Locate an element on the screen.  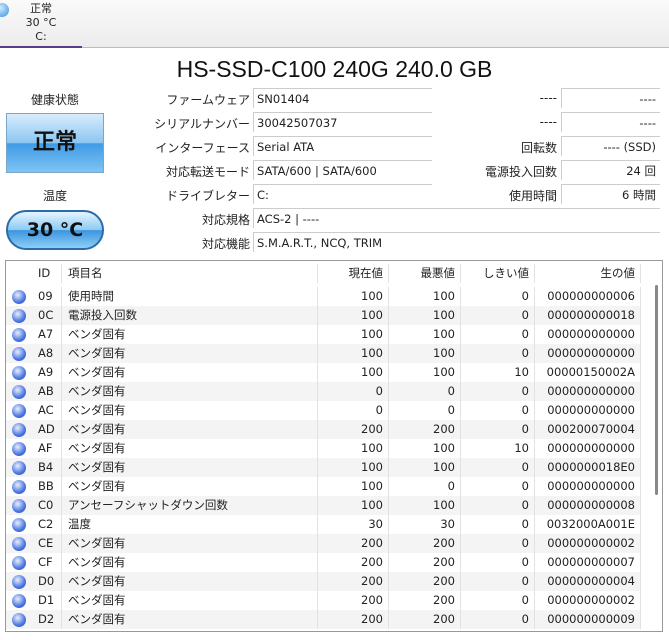
table-row: CE ベンダ固有 200 200 0 000000000002 is located at coordinates (323, 543).